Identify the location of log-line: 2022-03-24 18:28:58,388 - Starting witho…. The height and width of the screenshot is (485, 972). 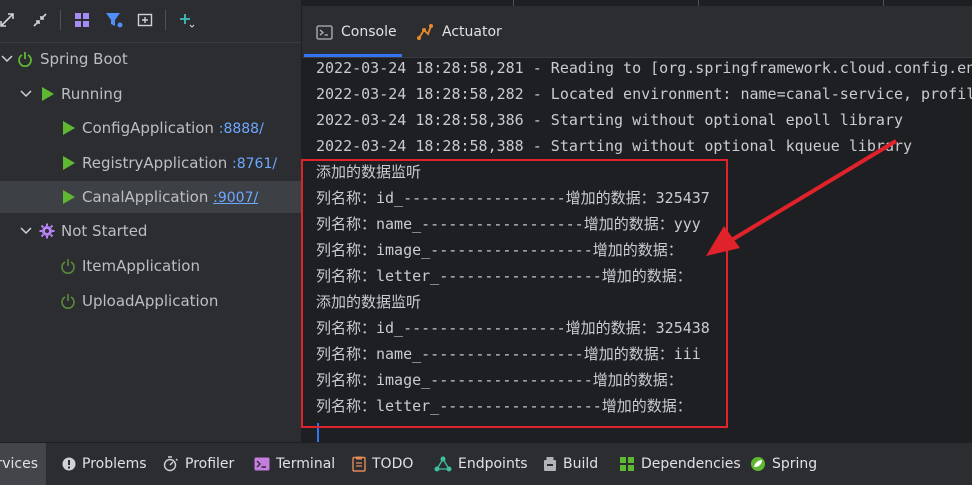
(614, 146).